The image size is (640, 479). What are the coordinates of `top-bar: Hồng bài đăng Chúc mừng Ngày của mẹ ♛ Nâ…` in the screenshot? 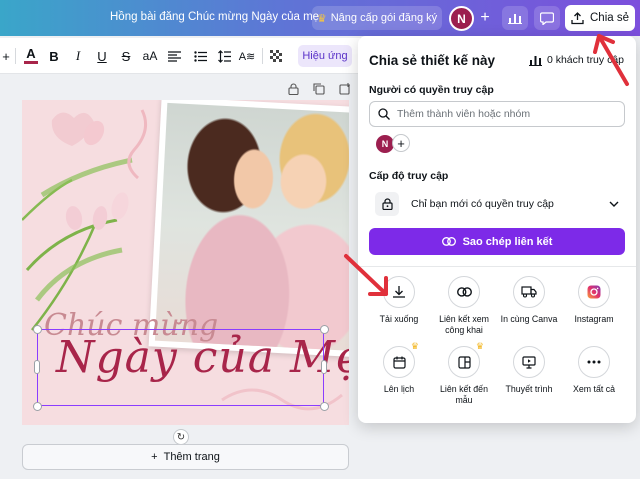 It's located at (320, 18).